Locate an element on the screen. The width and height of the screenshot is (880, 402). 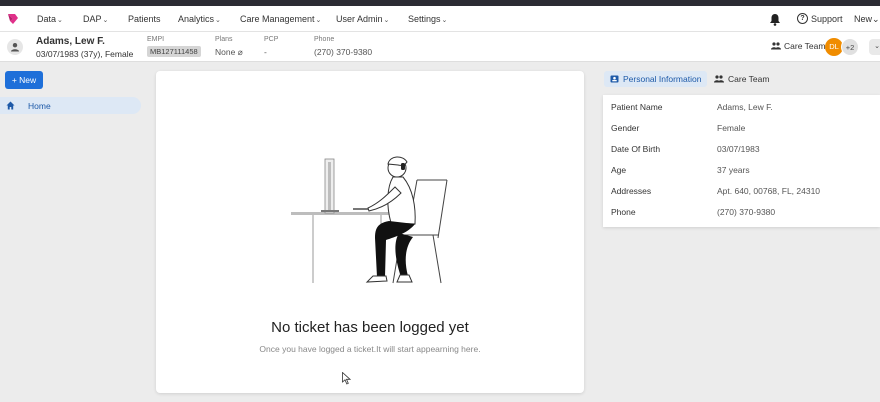
support-label: Support is located at coordinates (827, 18).